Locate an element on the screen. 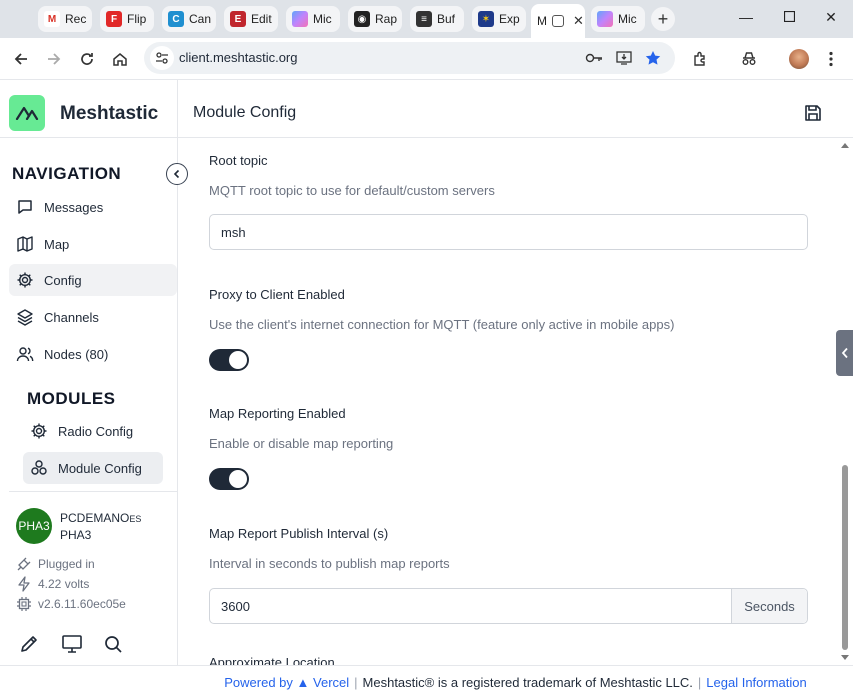 This screenshot has width=853, height=698. proxy-to-client-toggle is located at coordinates (229, 360).